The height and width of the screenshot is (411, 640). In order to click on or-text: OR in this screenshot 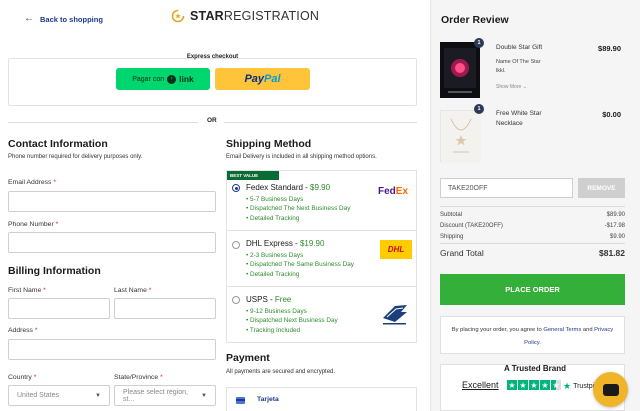, I will do `click(212, 120)`.